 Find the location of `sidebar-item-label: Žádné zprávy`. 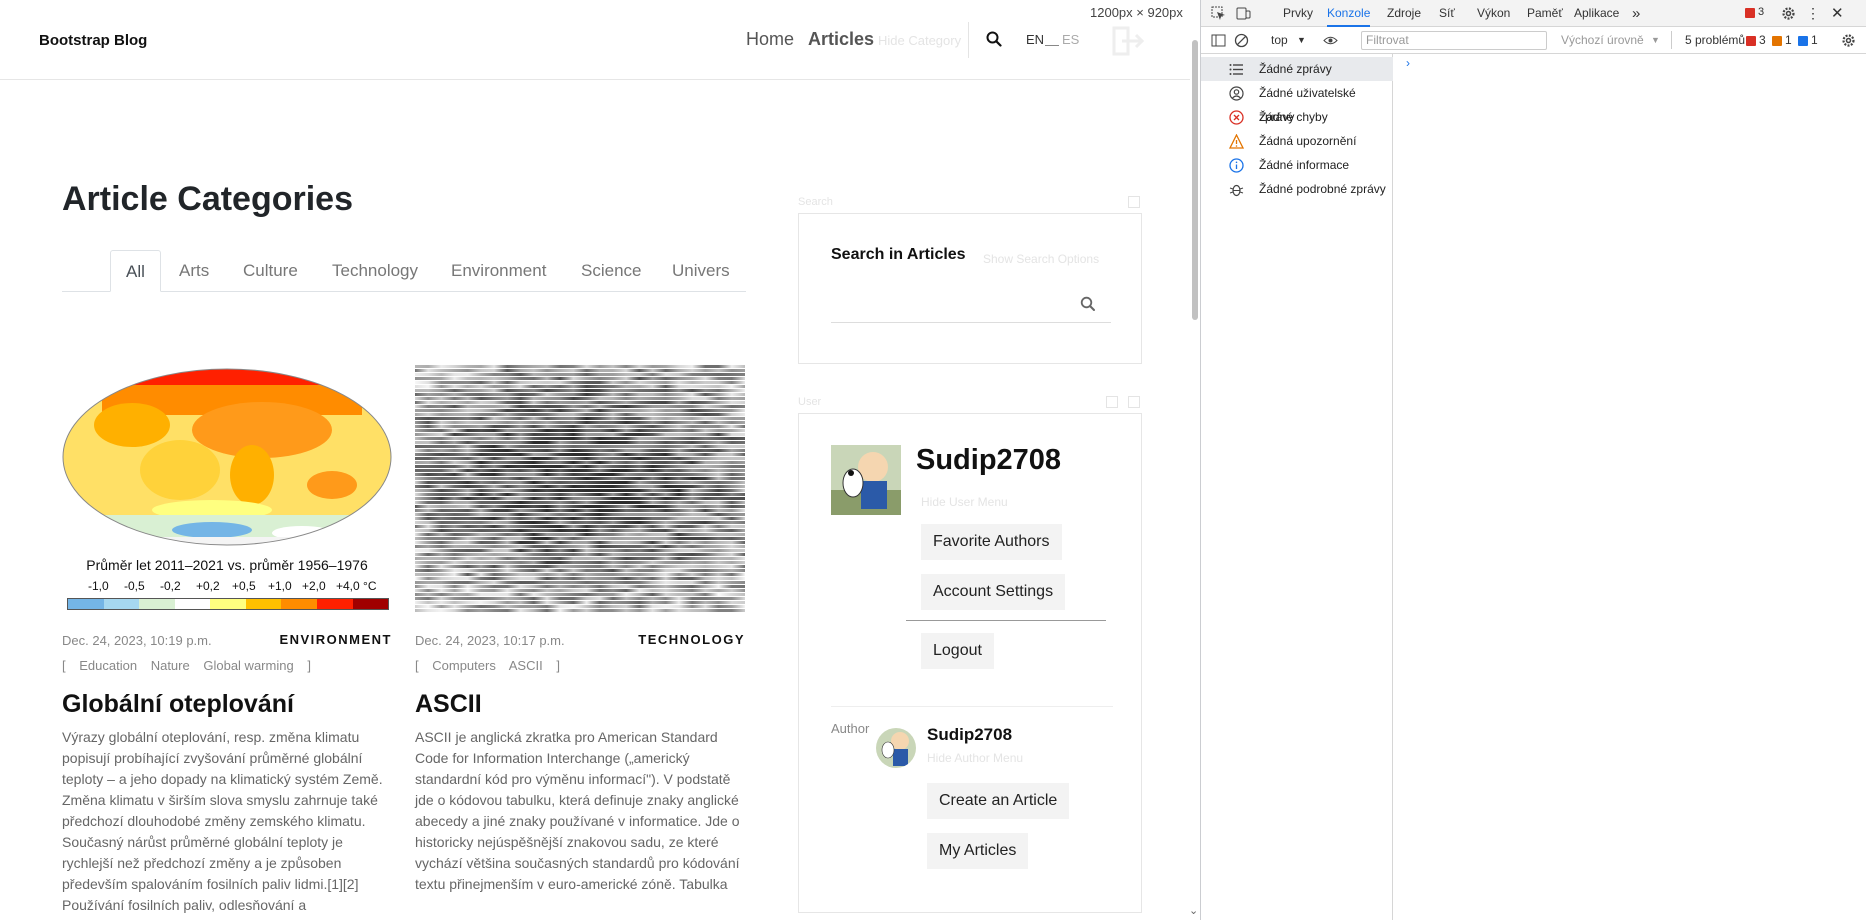

sidebar-item-label: Žádné zprávy is located at coordinates (1295, 69).